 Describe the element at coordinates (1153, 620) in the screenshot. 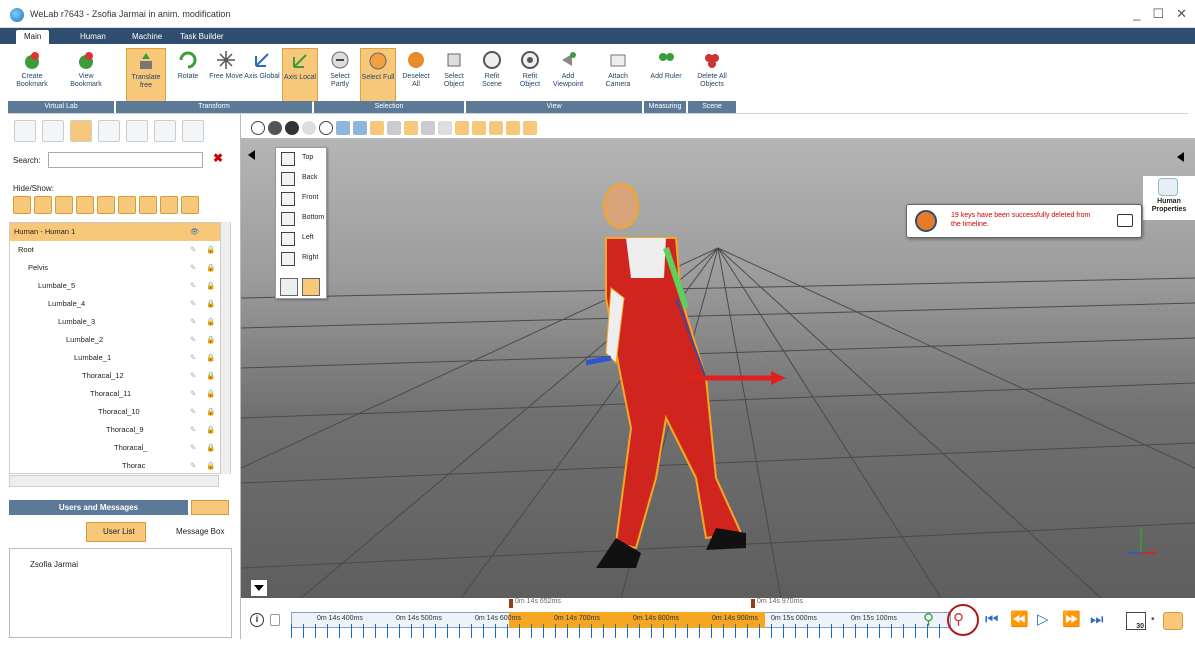

I see `fps-dropdown-icon: •` at that location.